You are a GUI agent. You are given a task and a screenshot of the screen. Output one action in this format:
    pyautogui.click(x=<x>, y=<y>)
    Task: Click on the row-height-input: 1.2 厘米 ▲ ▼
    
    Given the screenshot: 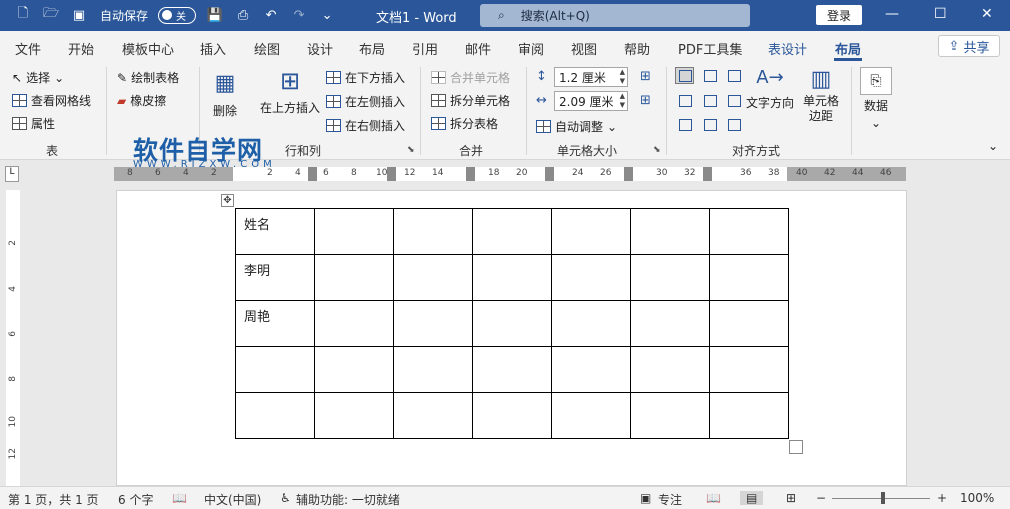 What is the action you would take?
    pyautogui.click(x=591, y=77)
    